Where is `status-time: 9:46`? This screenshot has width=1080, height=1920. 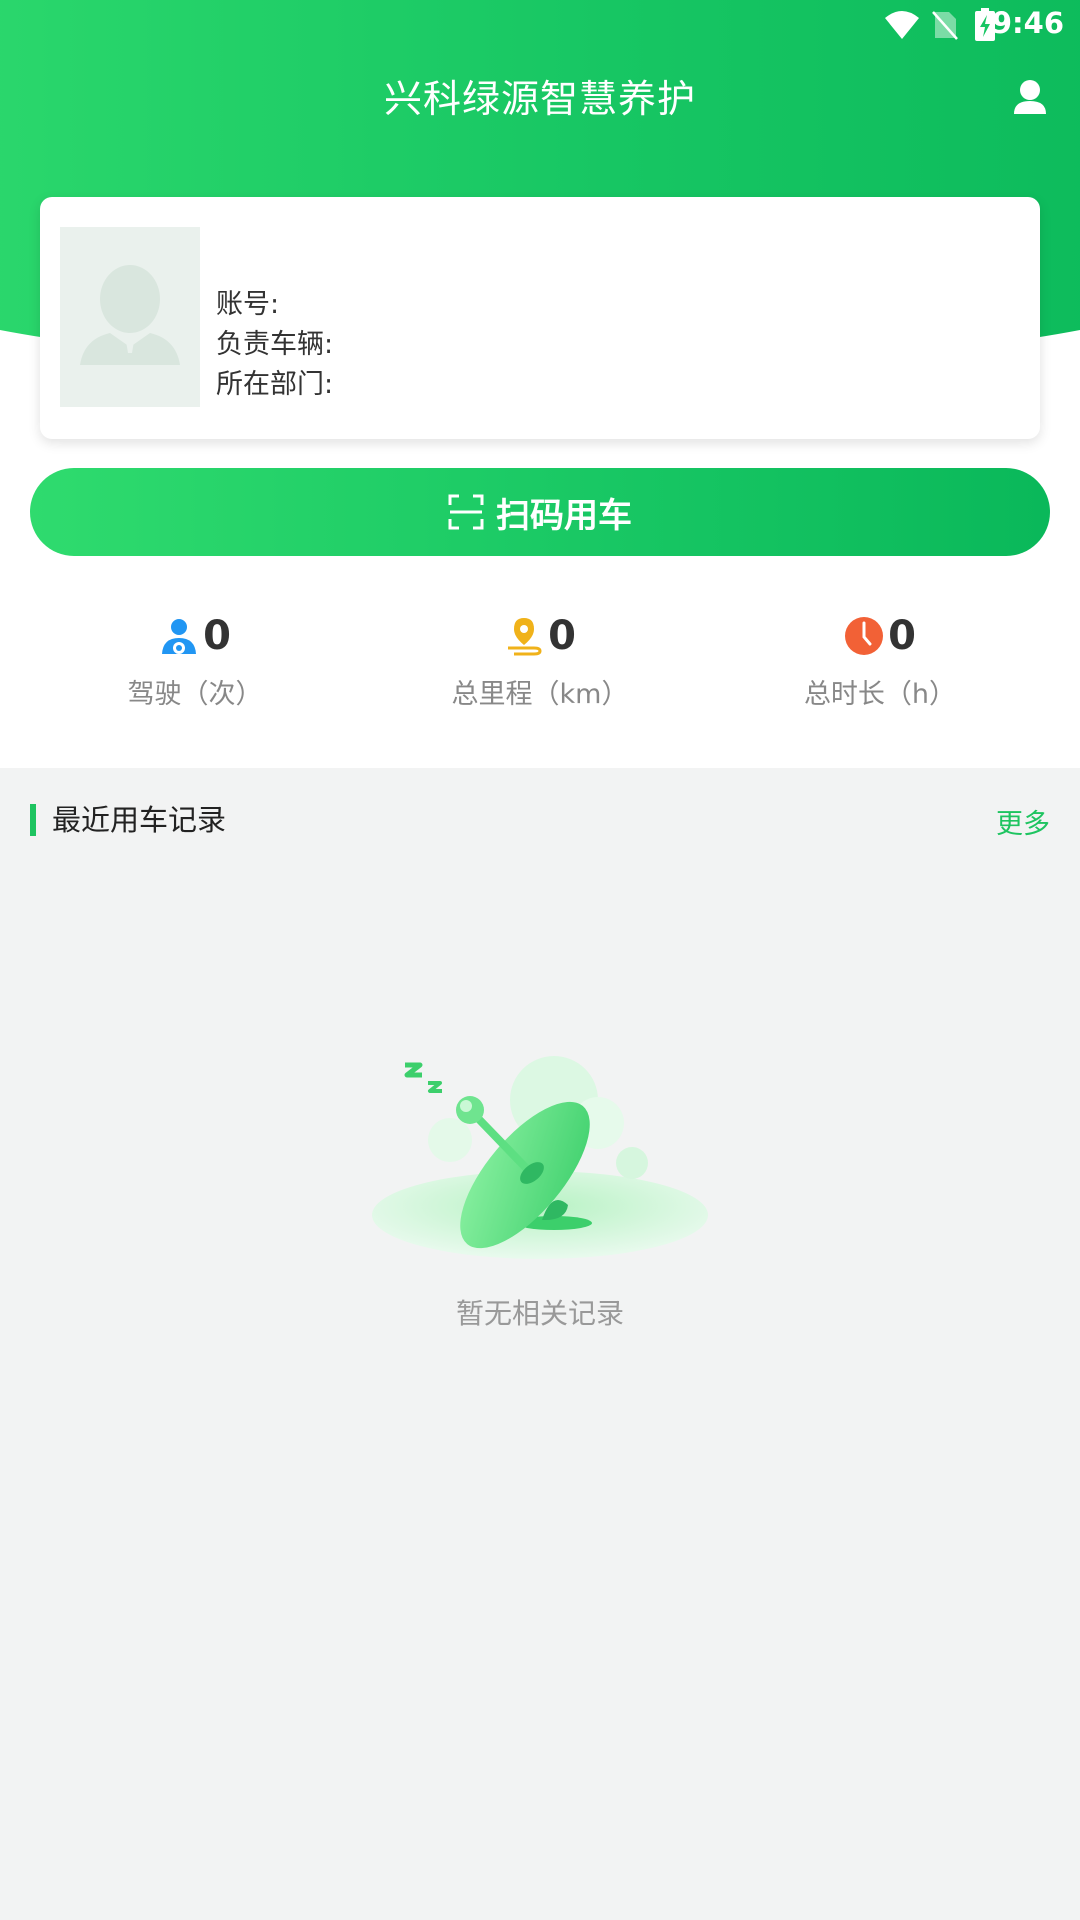 status-time: 9:46 is located at coordinates (1027, 23).